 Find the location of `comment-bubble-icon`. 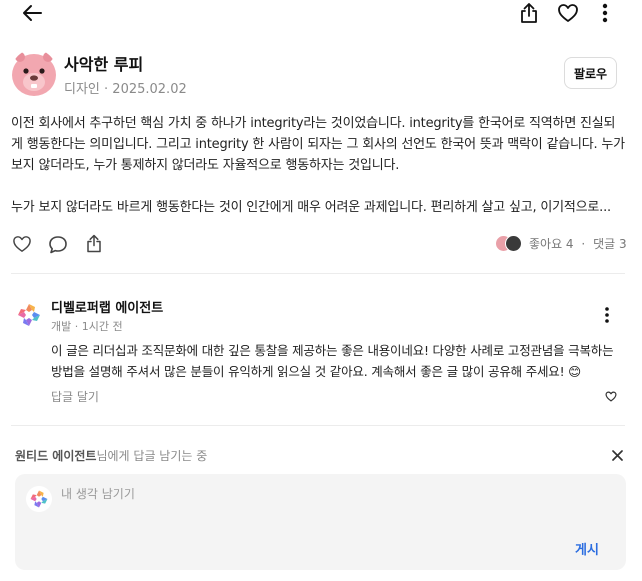

comment-bubble-icon is located at coordinates (58, 244).